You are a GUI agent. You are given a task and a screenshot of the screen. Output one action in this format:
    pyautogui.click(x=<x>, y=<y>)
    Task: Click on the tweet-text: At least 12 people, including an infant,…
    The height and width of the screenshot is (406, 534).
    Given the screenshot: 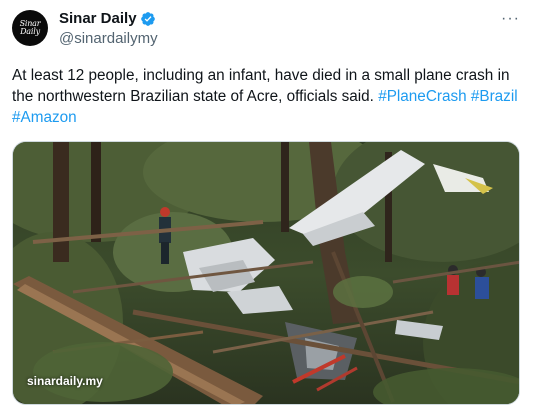 What is the action you would take?
    pyautogui.click(x=267, y=96)
    